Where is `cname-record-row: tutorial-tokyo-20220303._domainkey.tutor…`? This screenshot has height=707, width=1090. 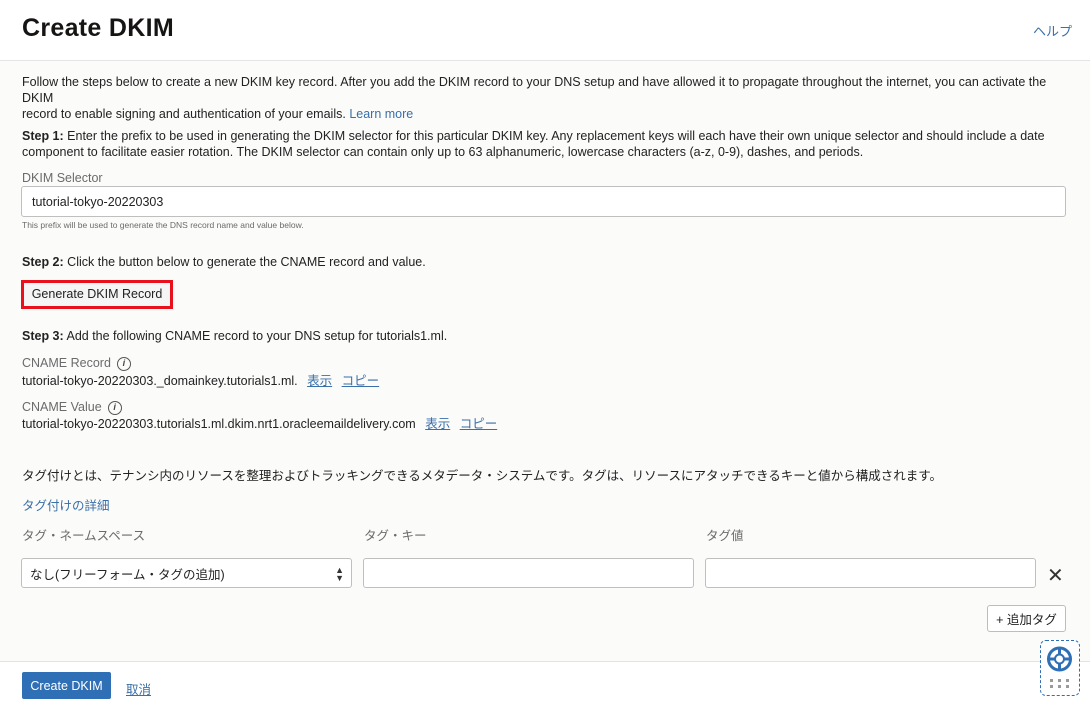
cname-record-row: tutorial-tokyo-20220303._domainkey.tutor… is located at coordinates (200, 381).